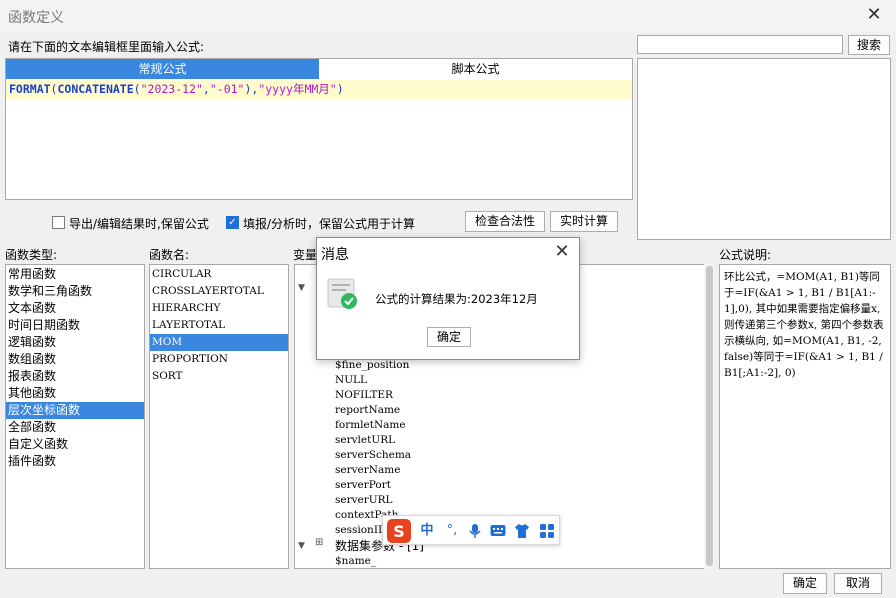 The image size is (896, 598). I want to click on formula-token: CONCATENATE, so click(95, 89).